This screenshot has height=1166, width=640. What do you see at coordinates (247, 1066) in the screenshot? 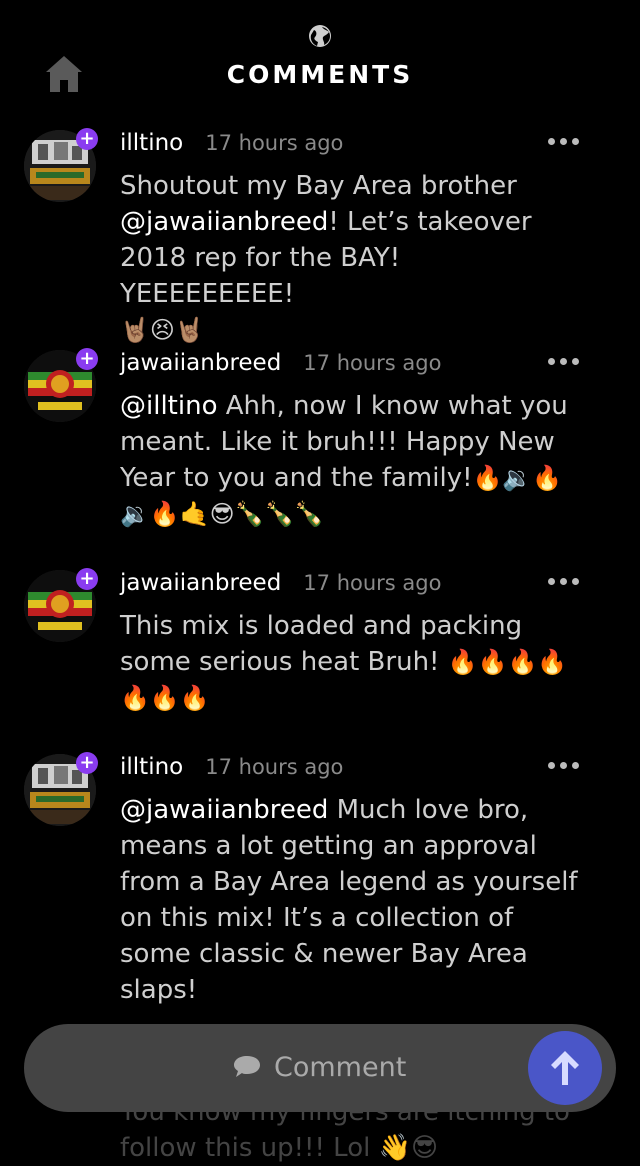
I see `chat-bubble-icon` at bounding box center [247, 1066].